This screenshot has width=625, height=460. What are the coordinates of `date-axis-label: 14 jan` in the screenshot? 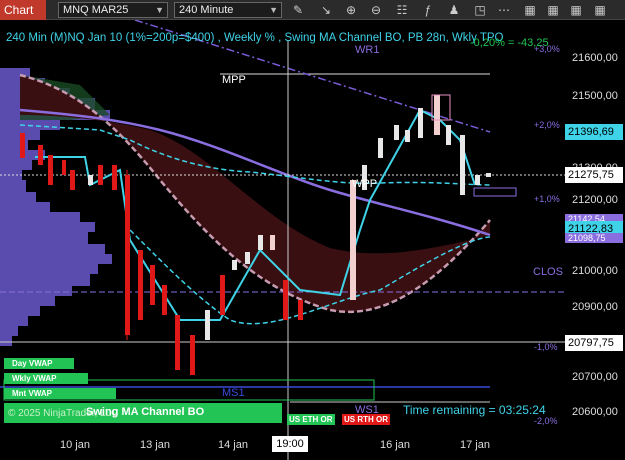 It's located at (233, 445).